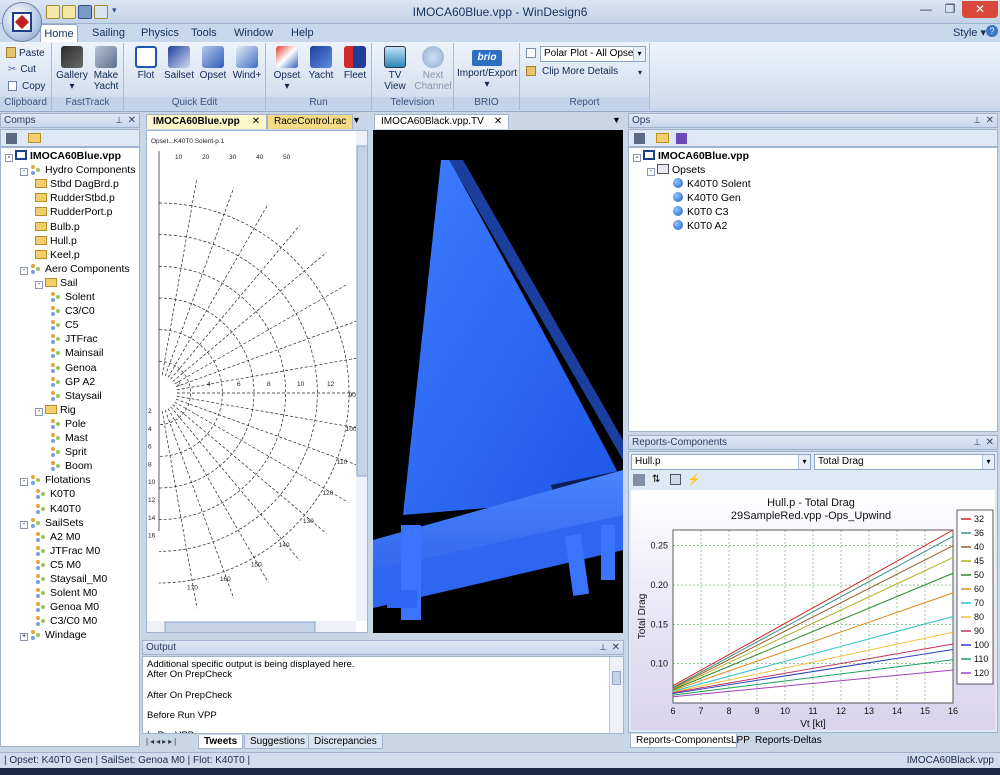  Describe the element at coordinates (56, 283) in the screenshot. I see `tree-item: - Sail` at that location.